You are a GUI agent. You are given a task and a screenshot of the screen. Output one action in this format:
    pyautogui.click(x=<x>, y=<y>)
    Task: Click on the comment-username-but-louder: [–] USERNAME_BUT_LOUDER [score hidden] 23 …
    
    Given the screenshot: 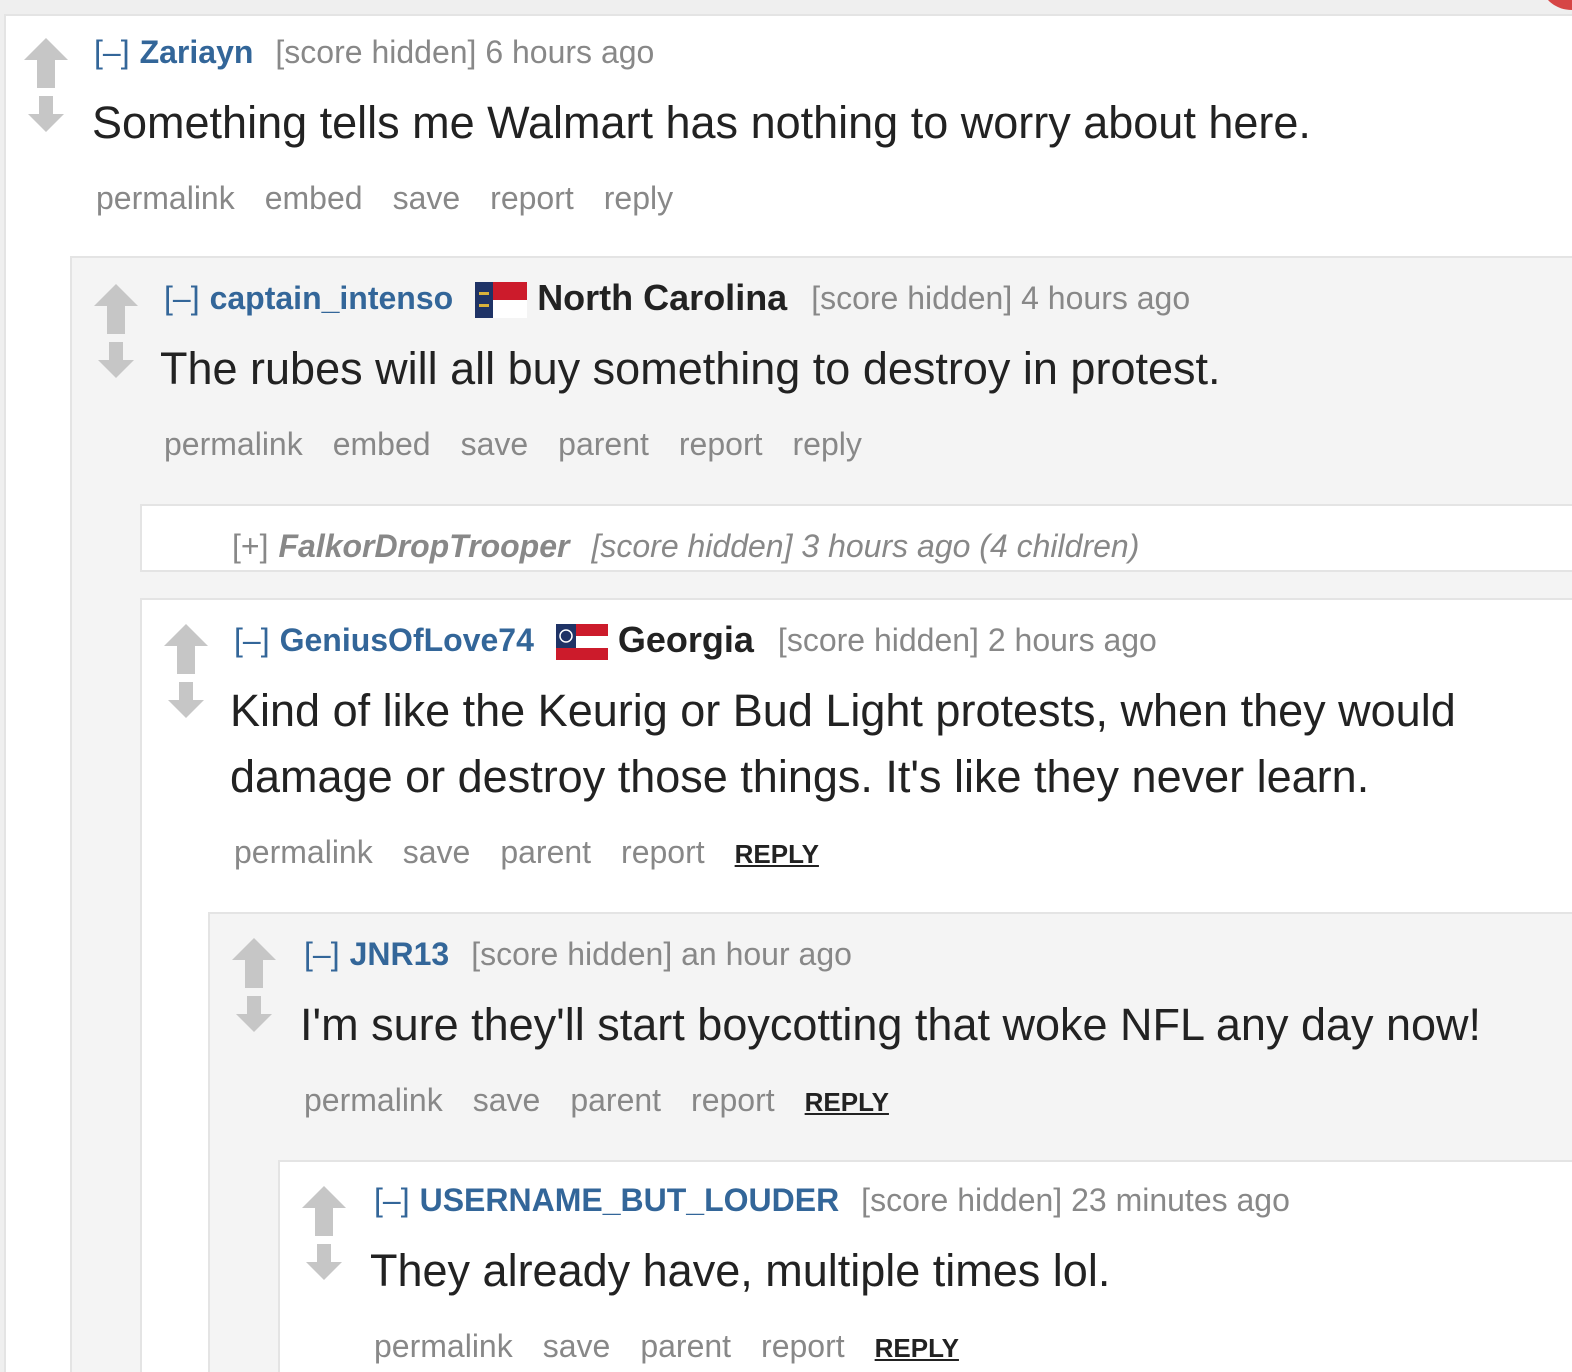 What is the action you would take?
    pyautogui.click(x=925, y=1266)
    